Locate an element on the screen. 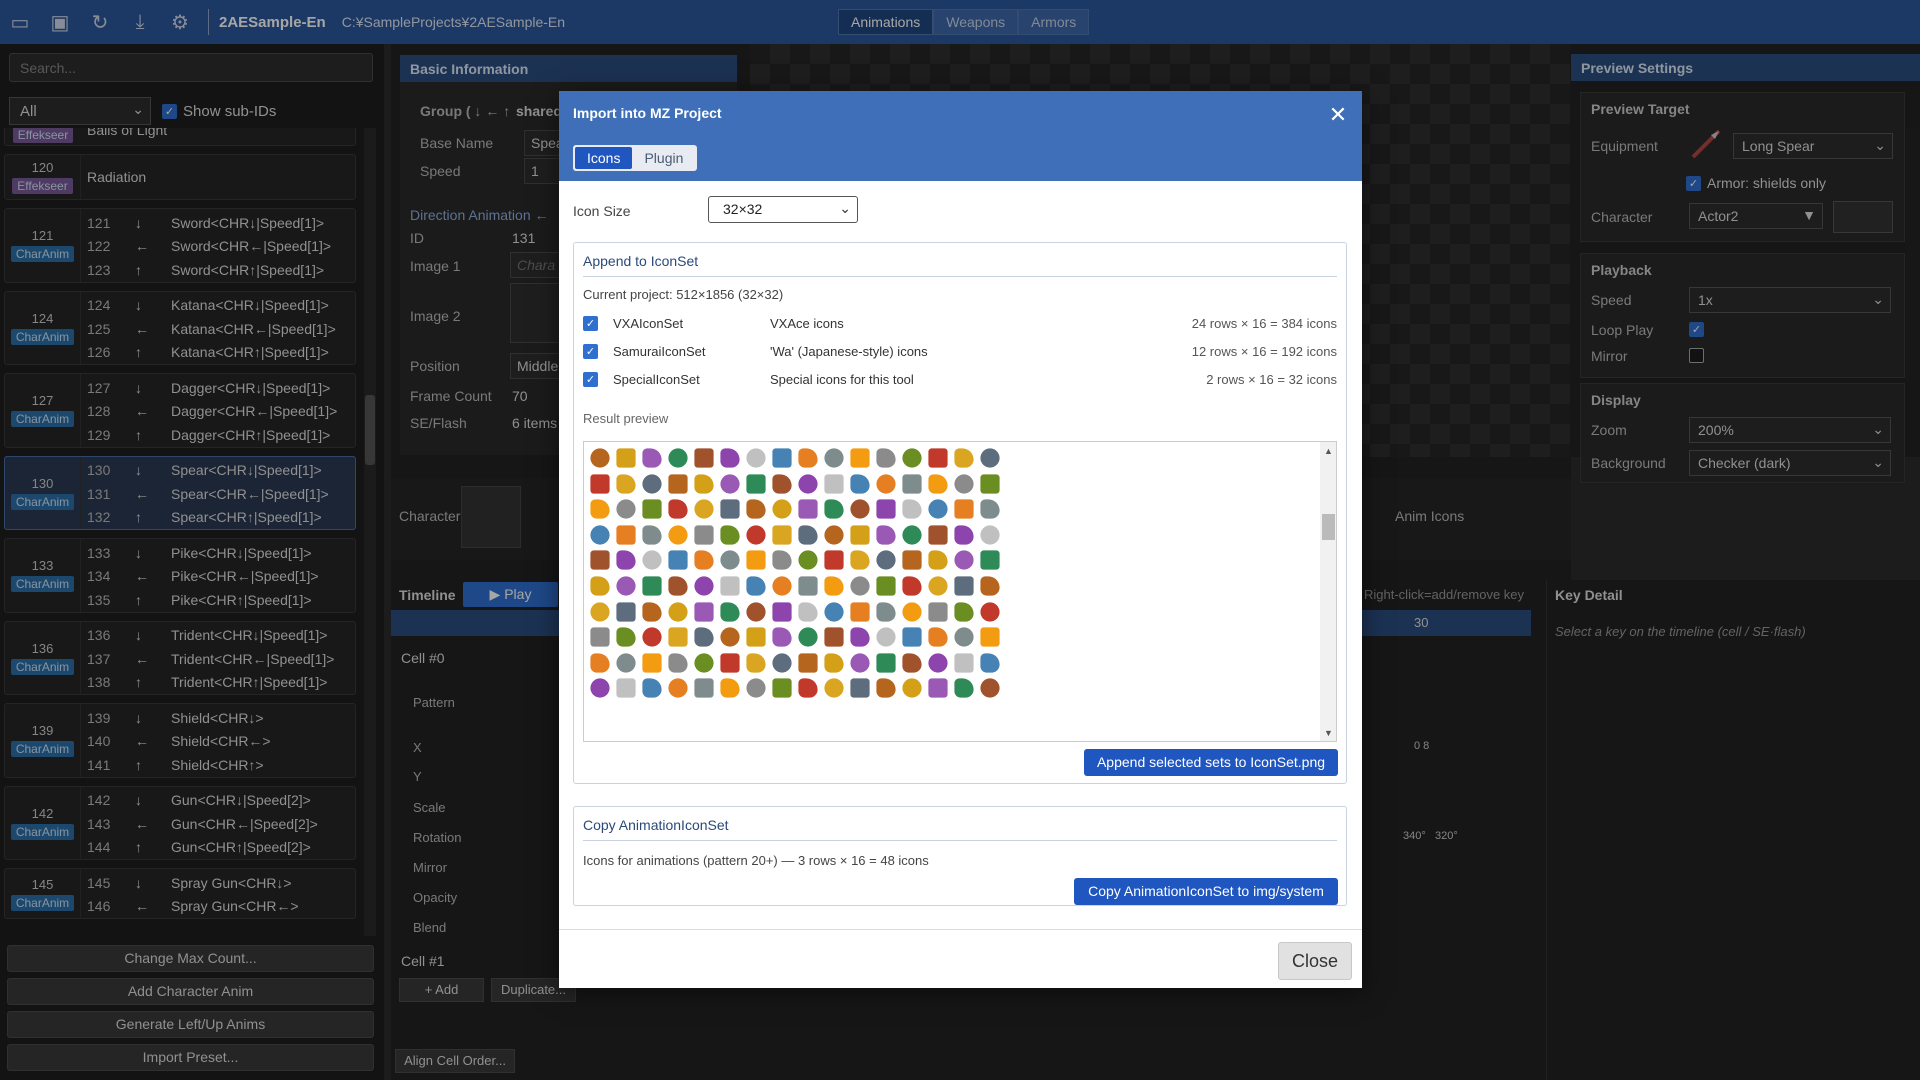  scroll-up-icon: ▲ is located at coordinates (1328, 451).